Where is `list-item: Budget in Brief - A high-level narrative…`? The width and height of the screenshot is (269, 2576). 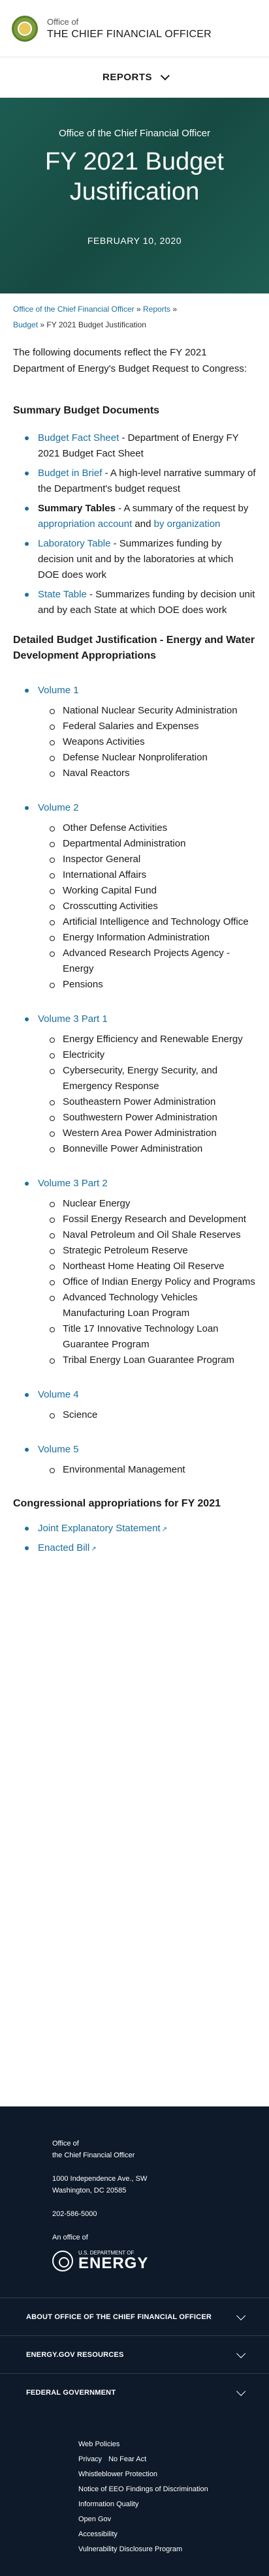 list-item: Budget in Brief - A high-level narrative… is located at coordinates (140, 481).